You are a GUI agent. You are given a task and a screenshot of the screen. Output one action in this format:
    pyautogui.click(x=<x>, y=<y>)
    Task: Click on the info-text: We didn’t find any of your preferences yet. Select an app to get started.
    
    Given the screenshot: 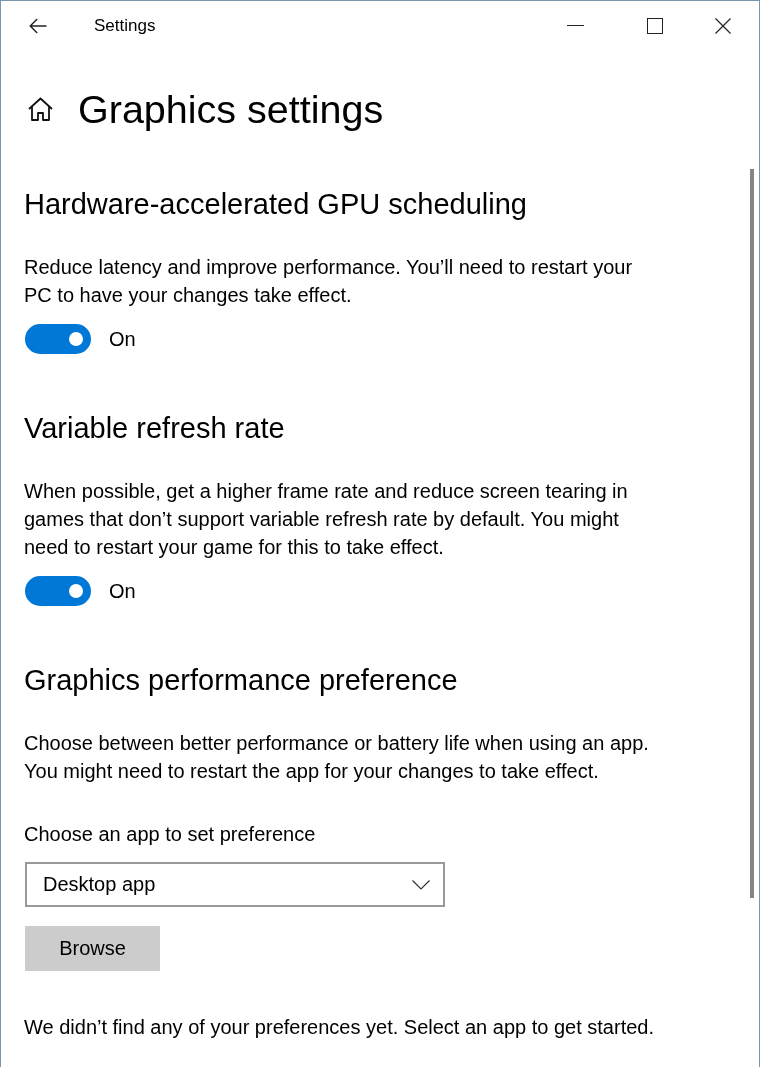 What is the action you would take?
    pyautogui.click(x=339, y=1027)
    